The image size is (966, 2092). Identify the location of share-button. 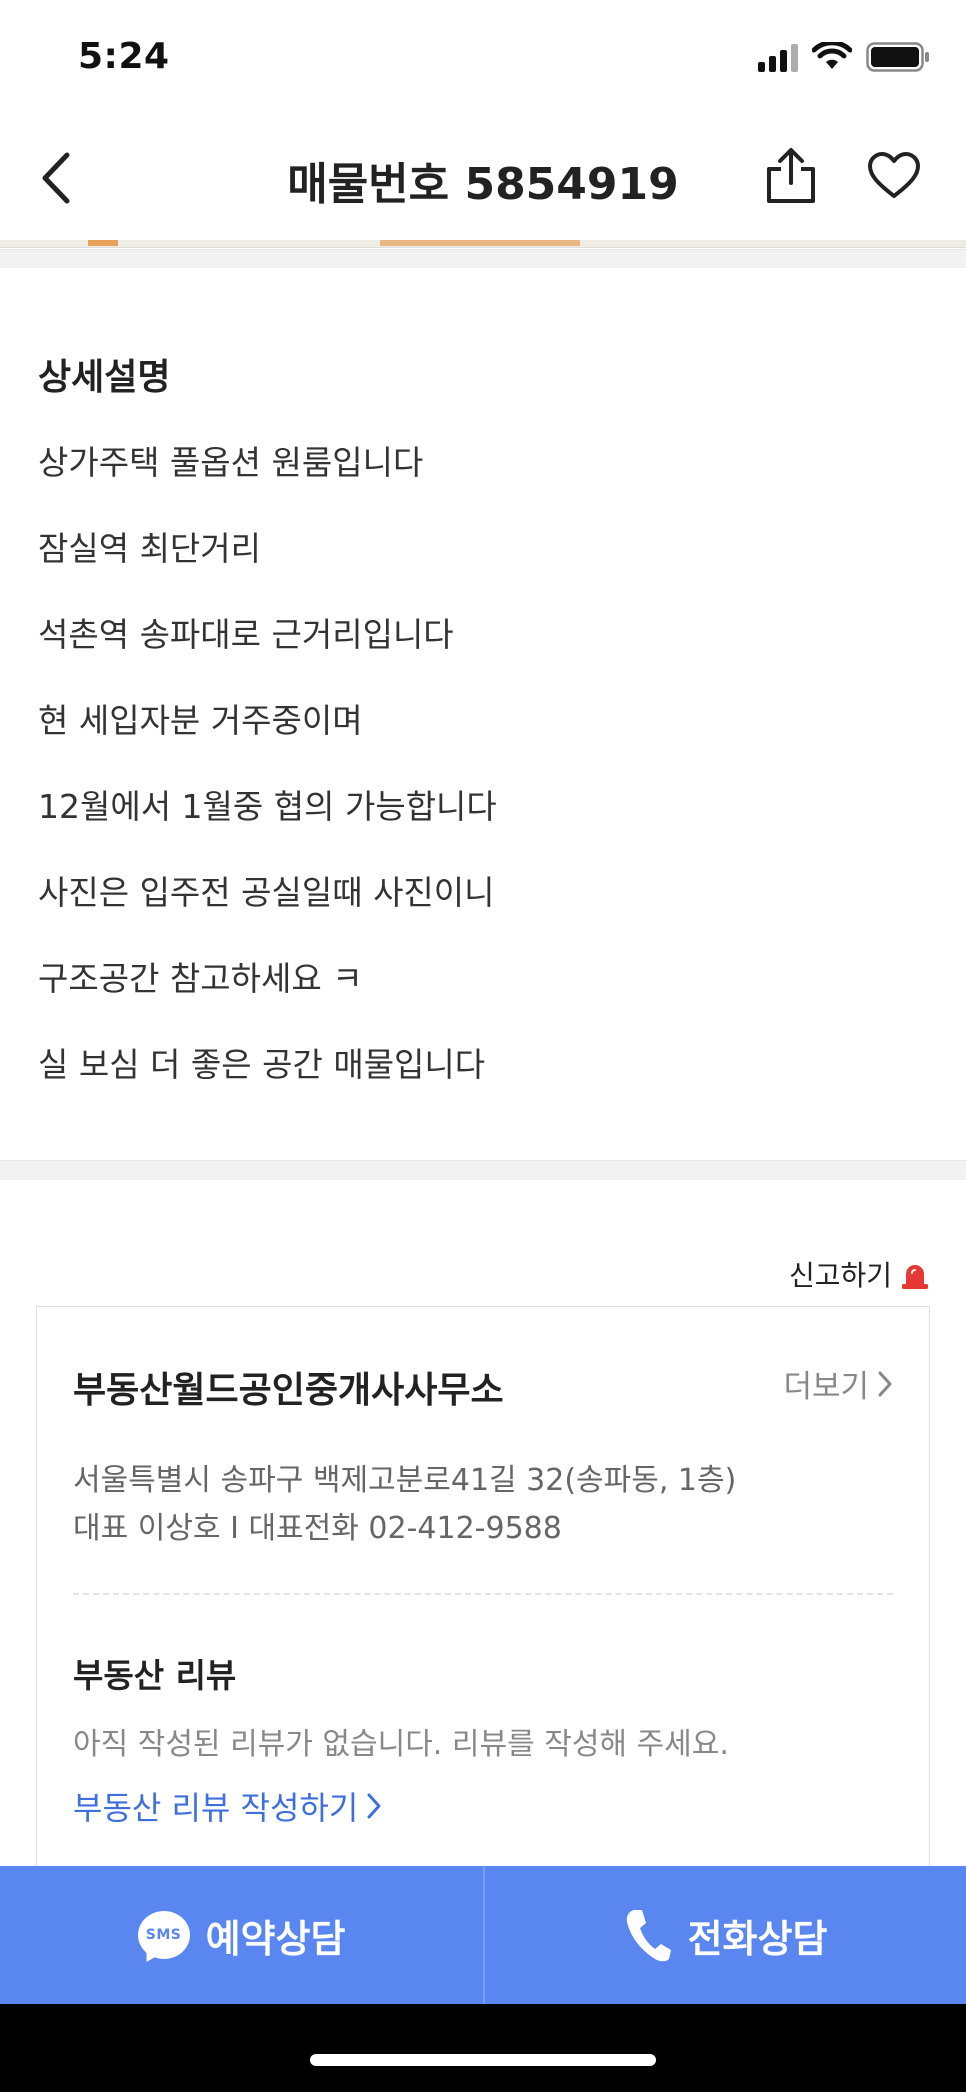
(791, 176).